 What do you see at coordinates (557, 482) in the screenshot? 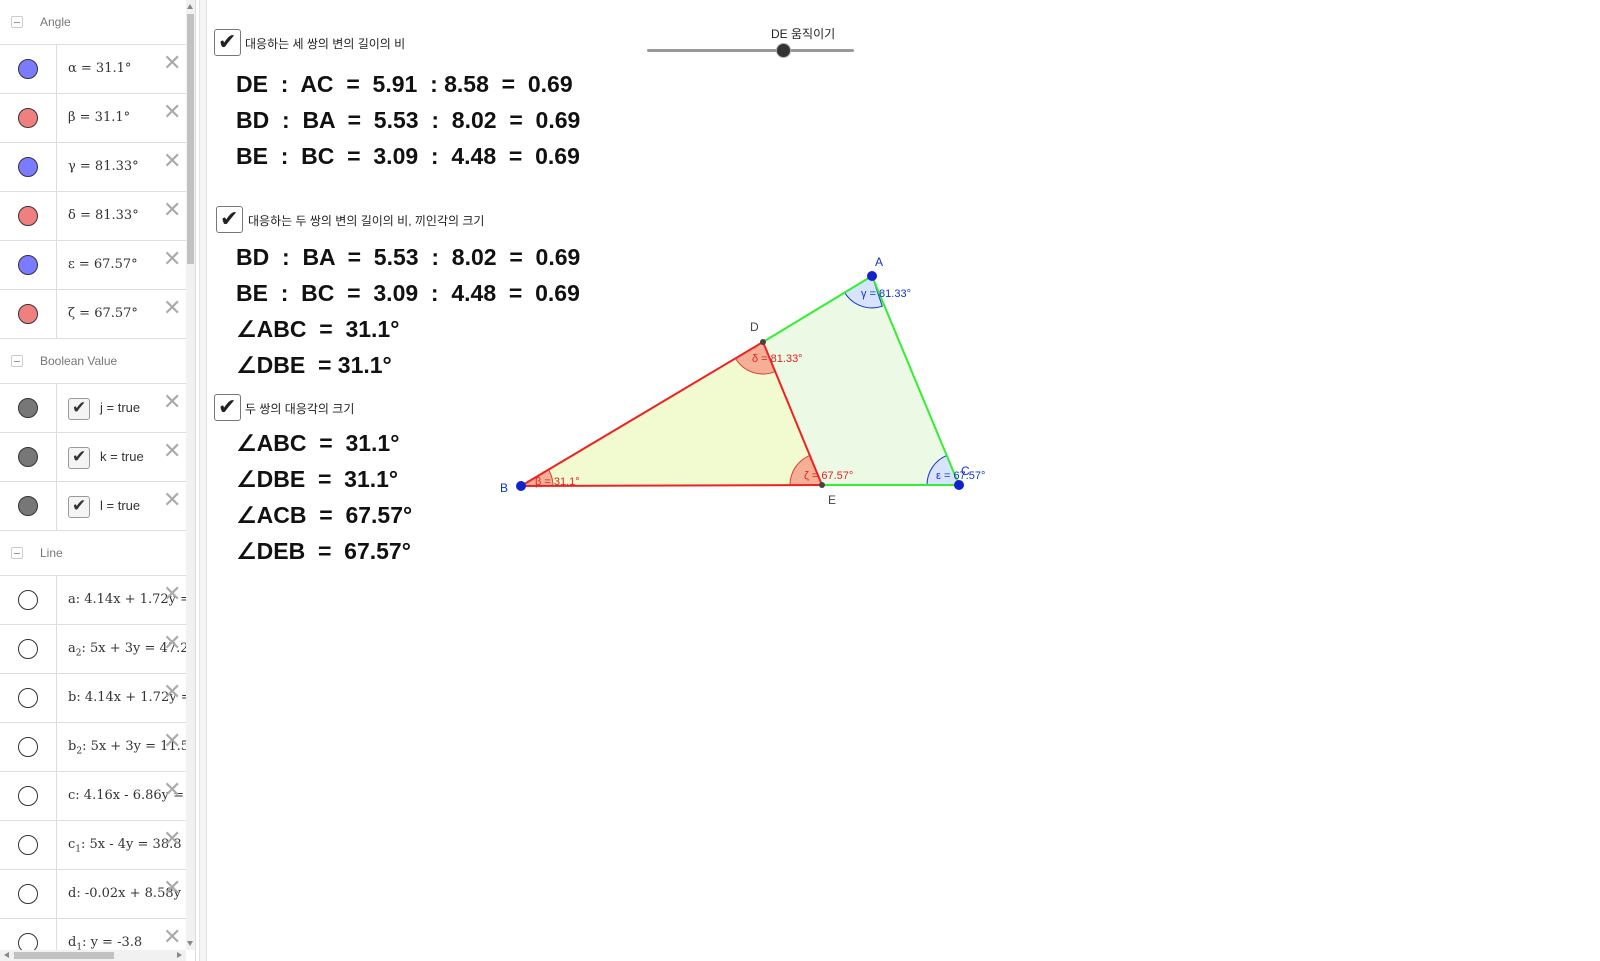
I see `angle-label-beta: β = 31.1°` at bounding box center [557, 482].